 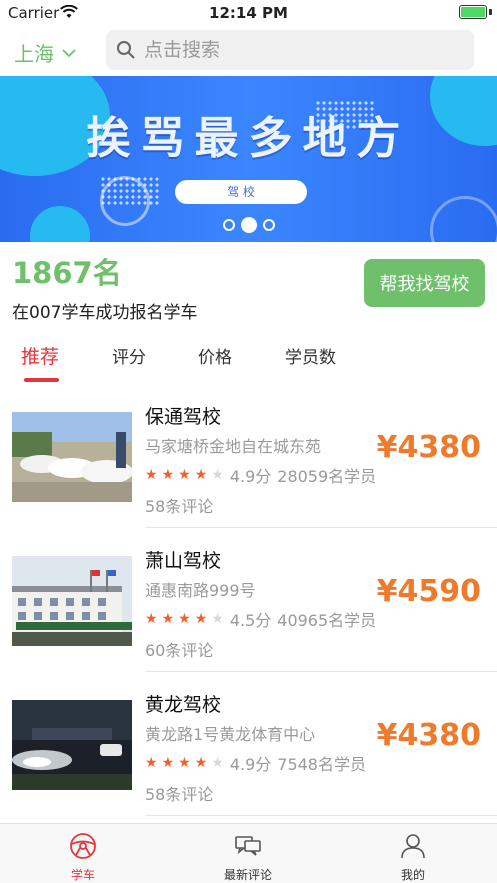 I want to click on student-count: 28059名学员, so click(x=327, y=476).